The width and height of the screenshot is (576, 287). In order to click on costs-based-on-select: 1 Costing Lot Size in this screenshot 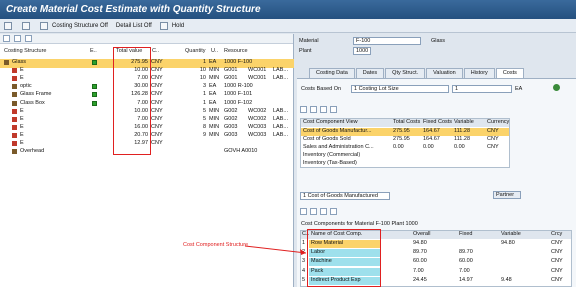, I will do `click(400, 89)`.